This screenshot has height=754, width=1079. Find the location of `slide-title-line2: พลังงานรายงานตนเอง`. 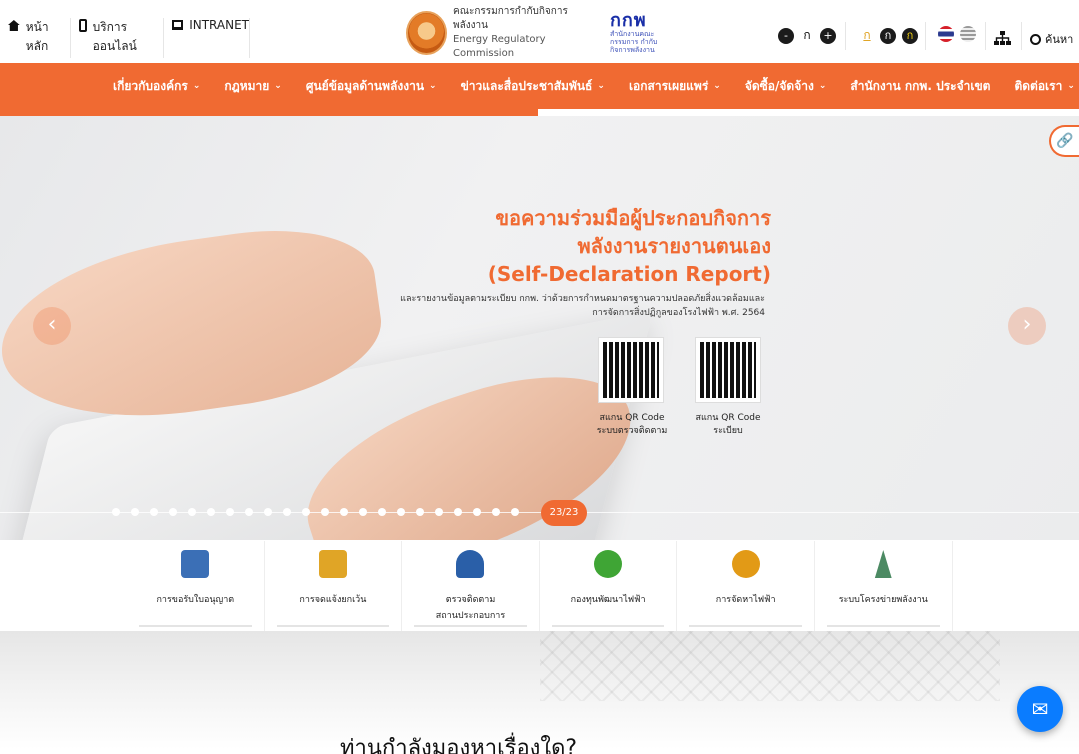

slide-title-line2: พลังงานรายงานตนเอง is located at coordinates (674, 246).